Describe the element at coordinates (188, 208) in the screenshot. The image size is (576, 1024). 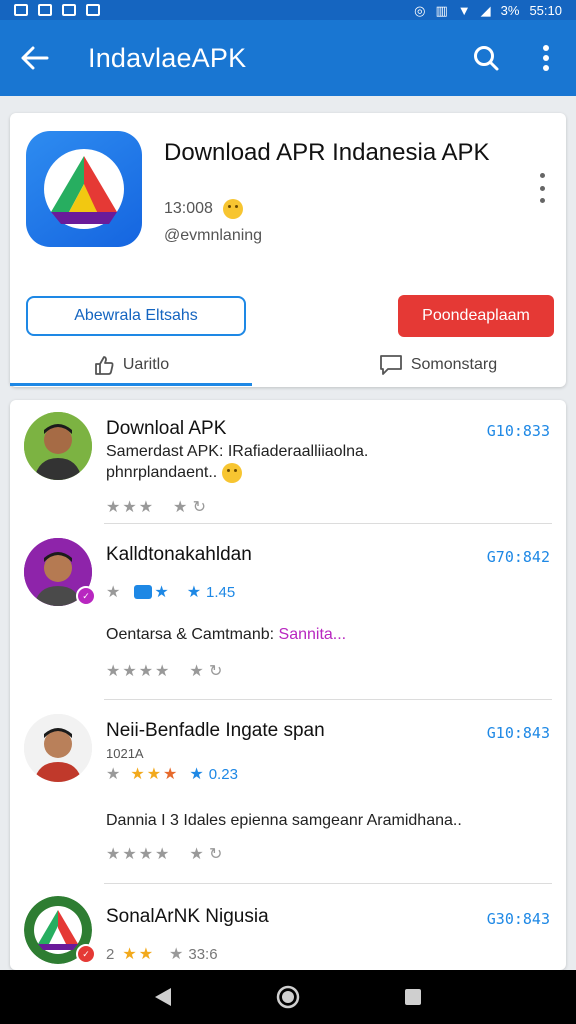
I see `app-meta-value: 13:008` at that location.